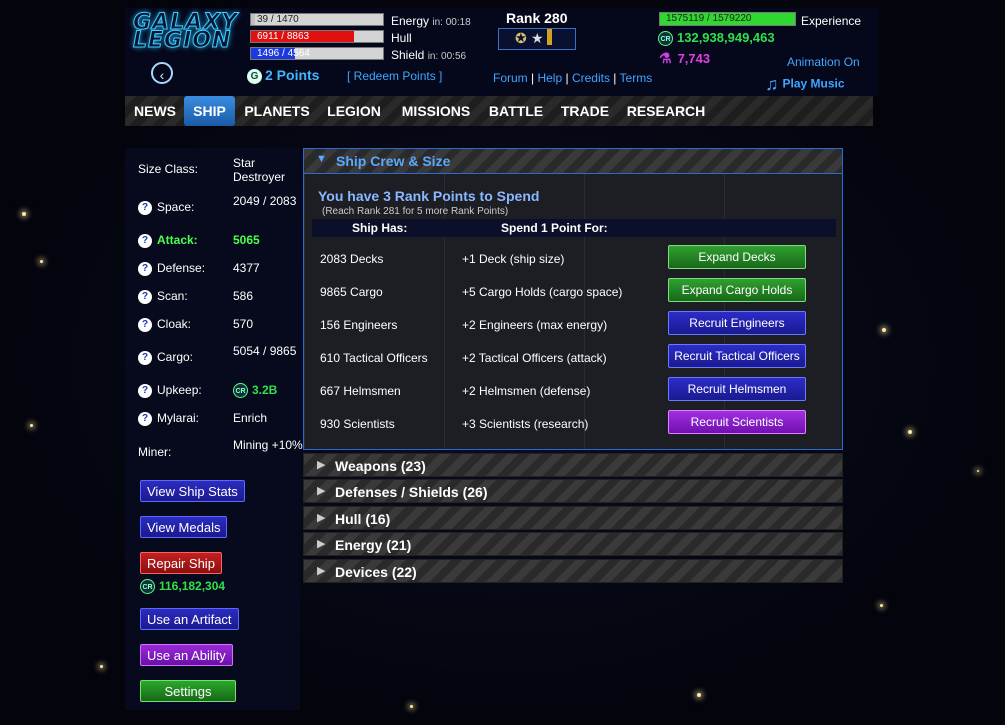 The image size is (1005, 725). Describe the element at coordinates (243, 324) in the screenshot. I see `stat-value-cloak: 570` at that location.